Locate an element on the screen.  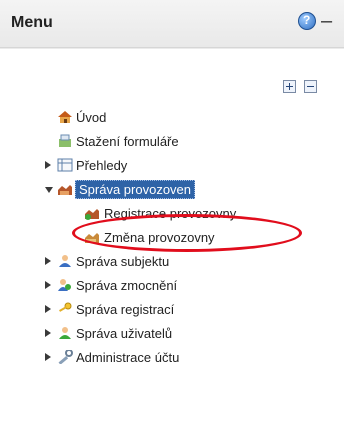
tree-item-sprava-provozoven: Správa provozoven is located at coordinates (145, 189).